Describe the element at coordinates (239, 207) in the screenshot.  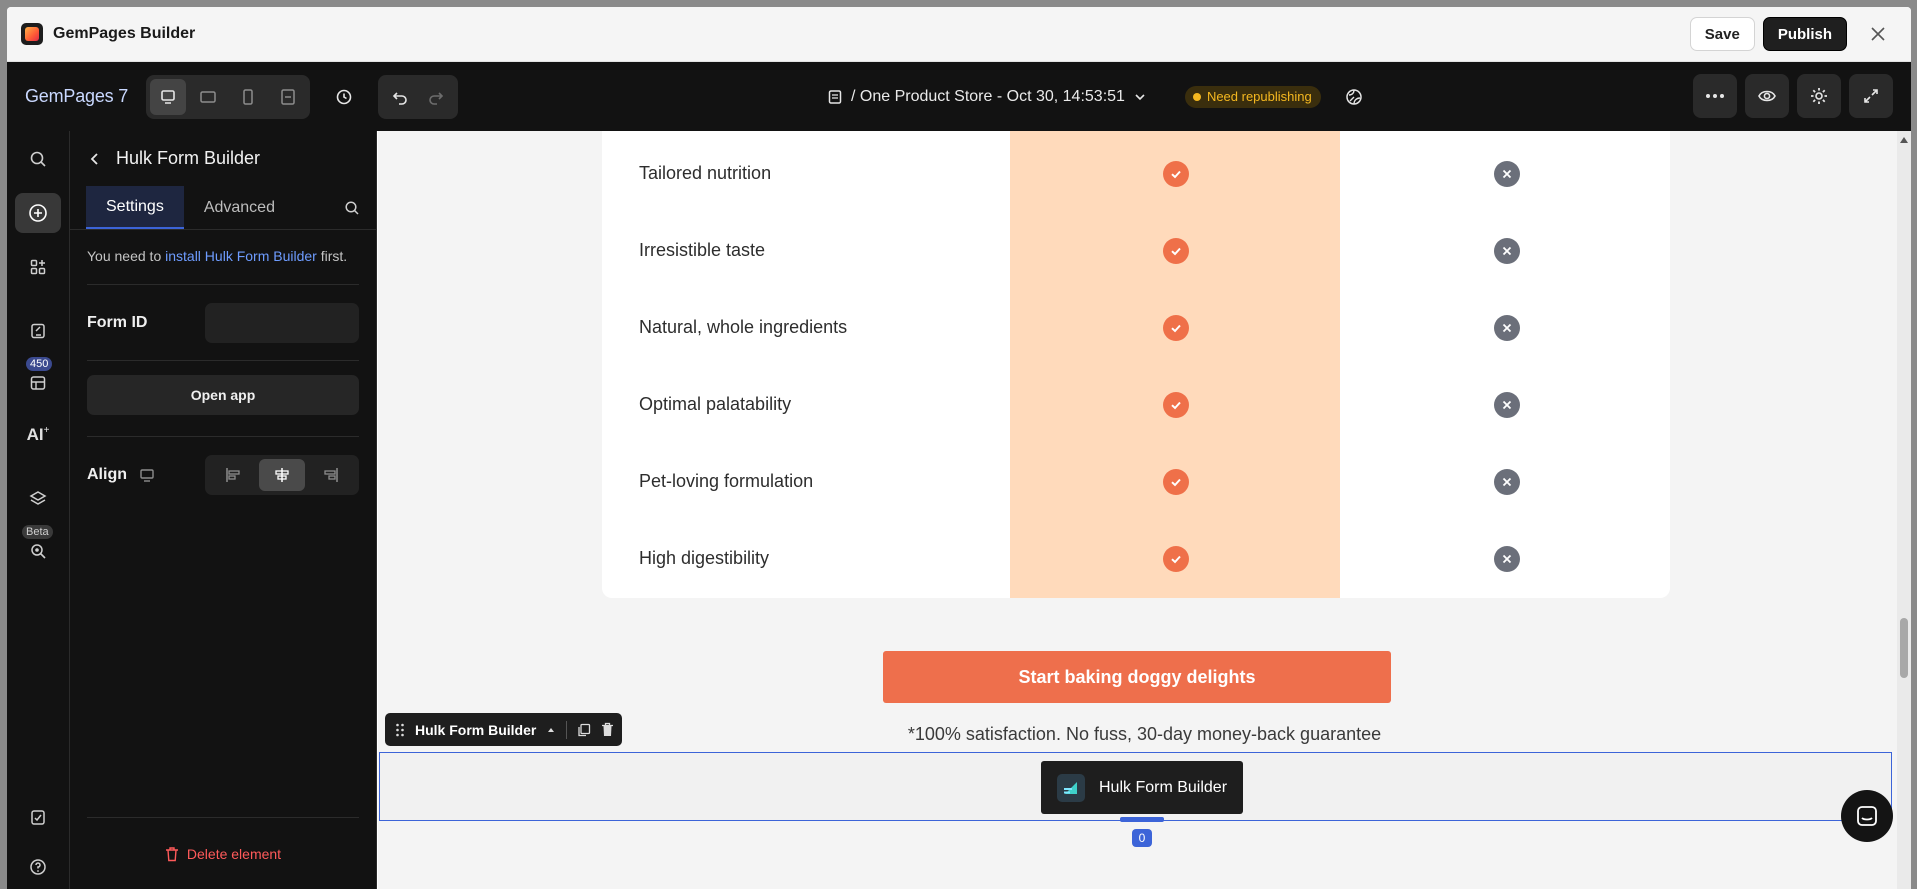
I see `tab-advanced: Advanced` at that location.